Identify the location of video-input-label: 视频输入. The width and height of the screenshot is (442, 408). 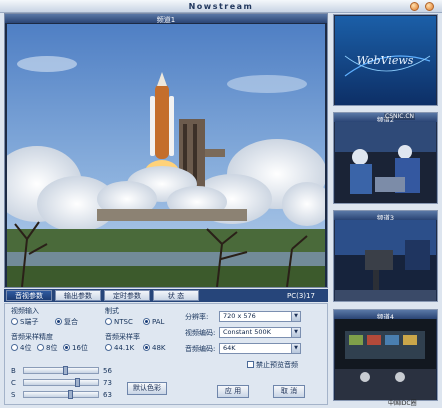
(25, 311).